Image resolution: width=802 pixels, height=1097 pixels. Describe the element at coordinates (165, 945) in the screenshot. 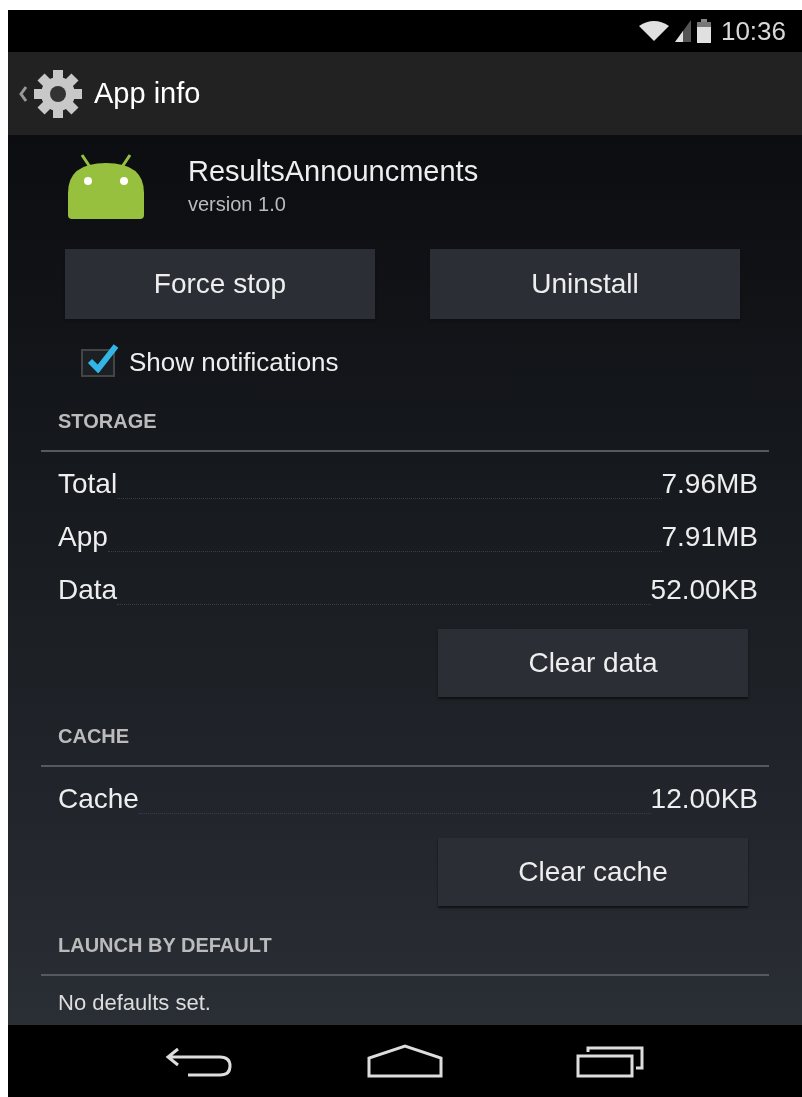

I see `section-header: LAUNCH BY DEFAULT` at that location.